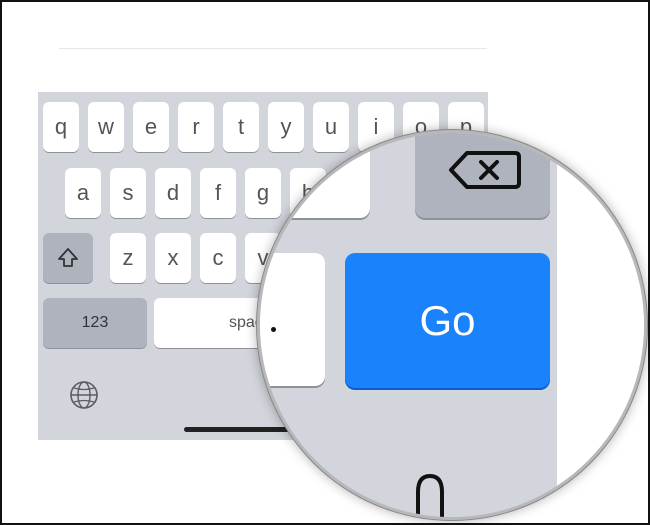 The width and height of the screenshot is (650, 525). What do you see at coordinates (83, 193) in the screenshot?
I see `key-a: a` at bounding box center [83, 193].